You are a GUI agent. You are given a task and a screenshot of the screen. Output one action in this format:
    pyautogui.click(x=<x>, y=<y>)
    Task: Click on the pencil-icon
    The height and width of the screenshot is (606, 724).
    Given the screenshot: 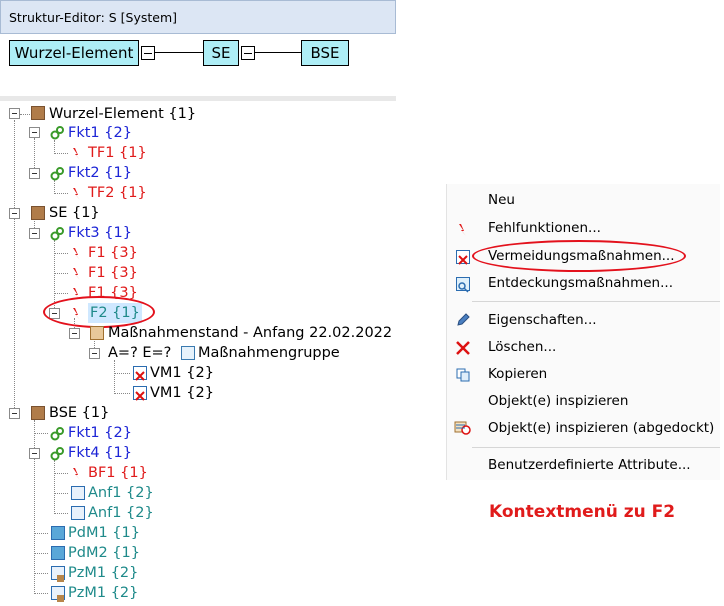 What is the action you would take?
    pyautogui.click(x=462, y=319)
    